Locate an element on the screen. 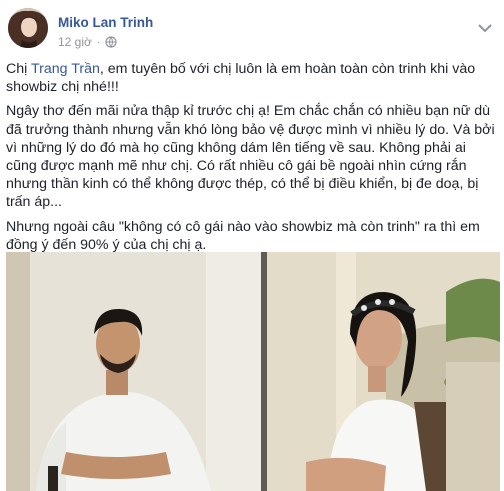  author-name: Miko Lan Trinh is located at coordinates (105, 22).